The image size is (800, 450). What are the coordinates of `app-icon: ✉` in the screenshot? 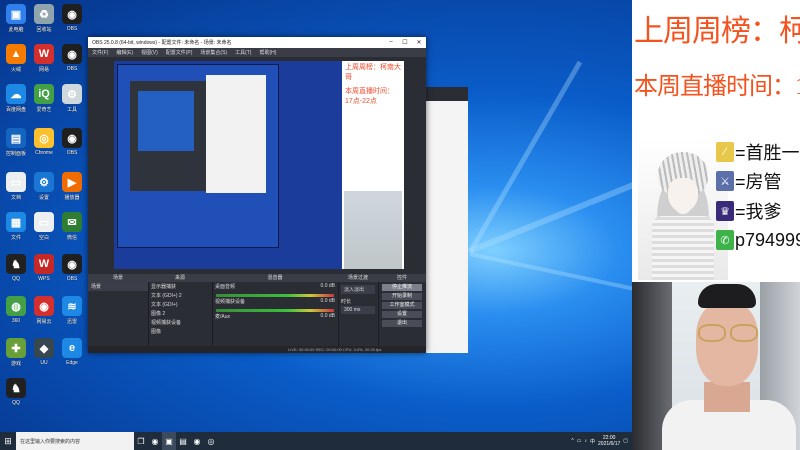 It's located at (72, 222).